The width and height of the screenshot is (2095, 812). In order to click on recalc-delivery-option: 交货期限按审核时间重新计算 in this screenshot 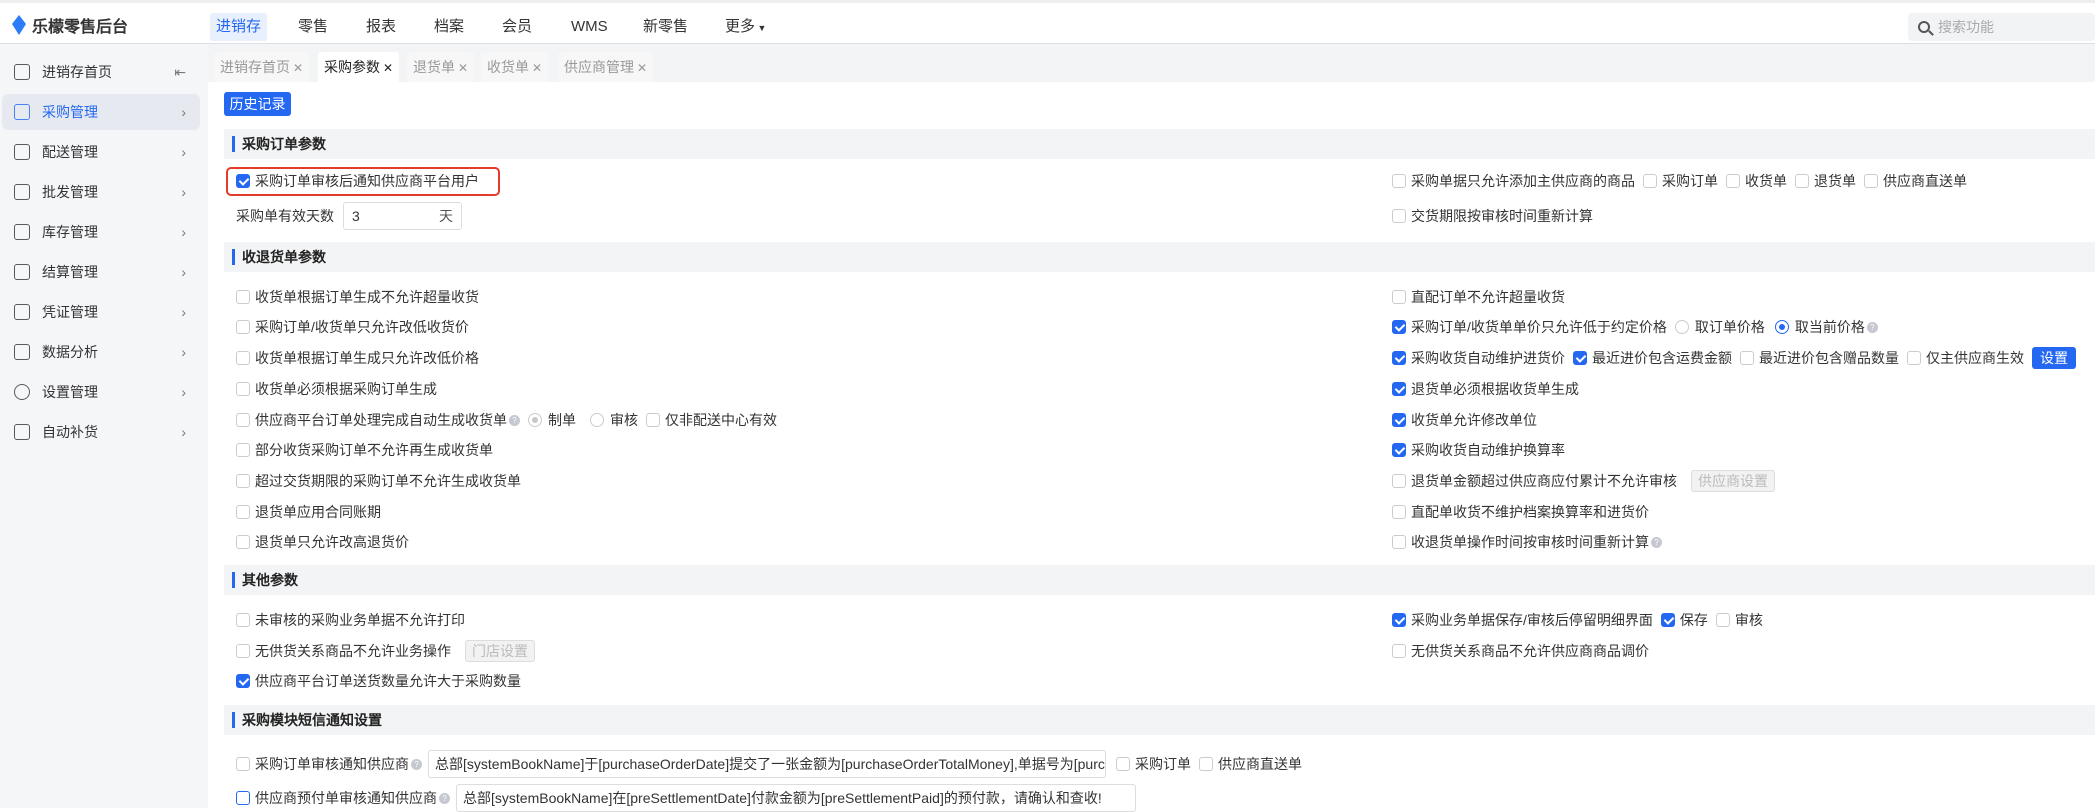, I will do `click(1492, 216)`.